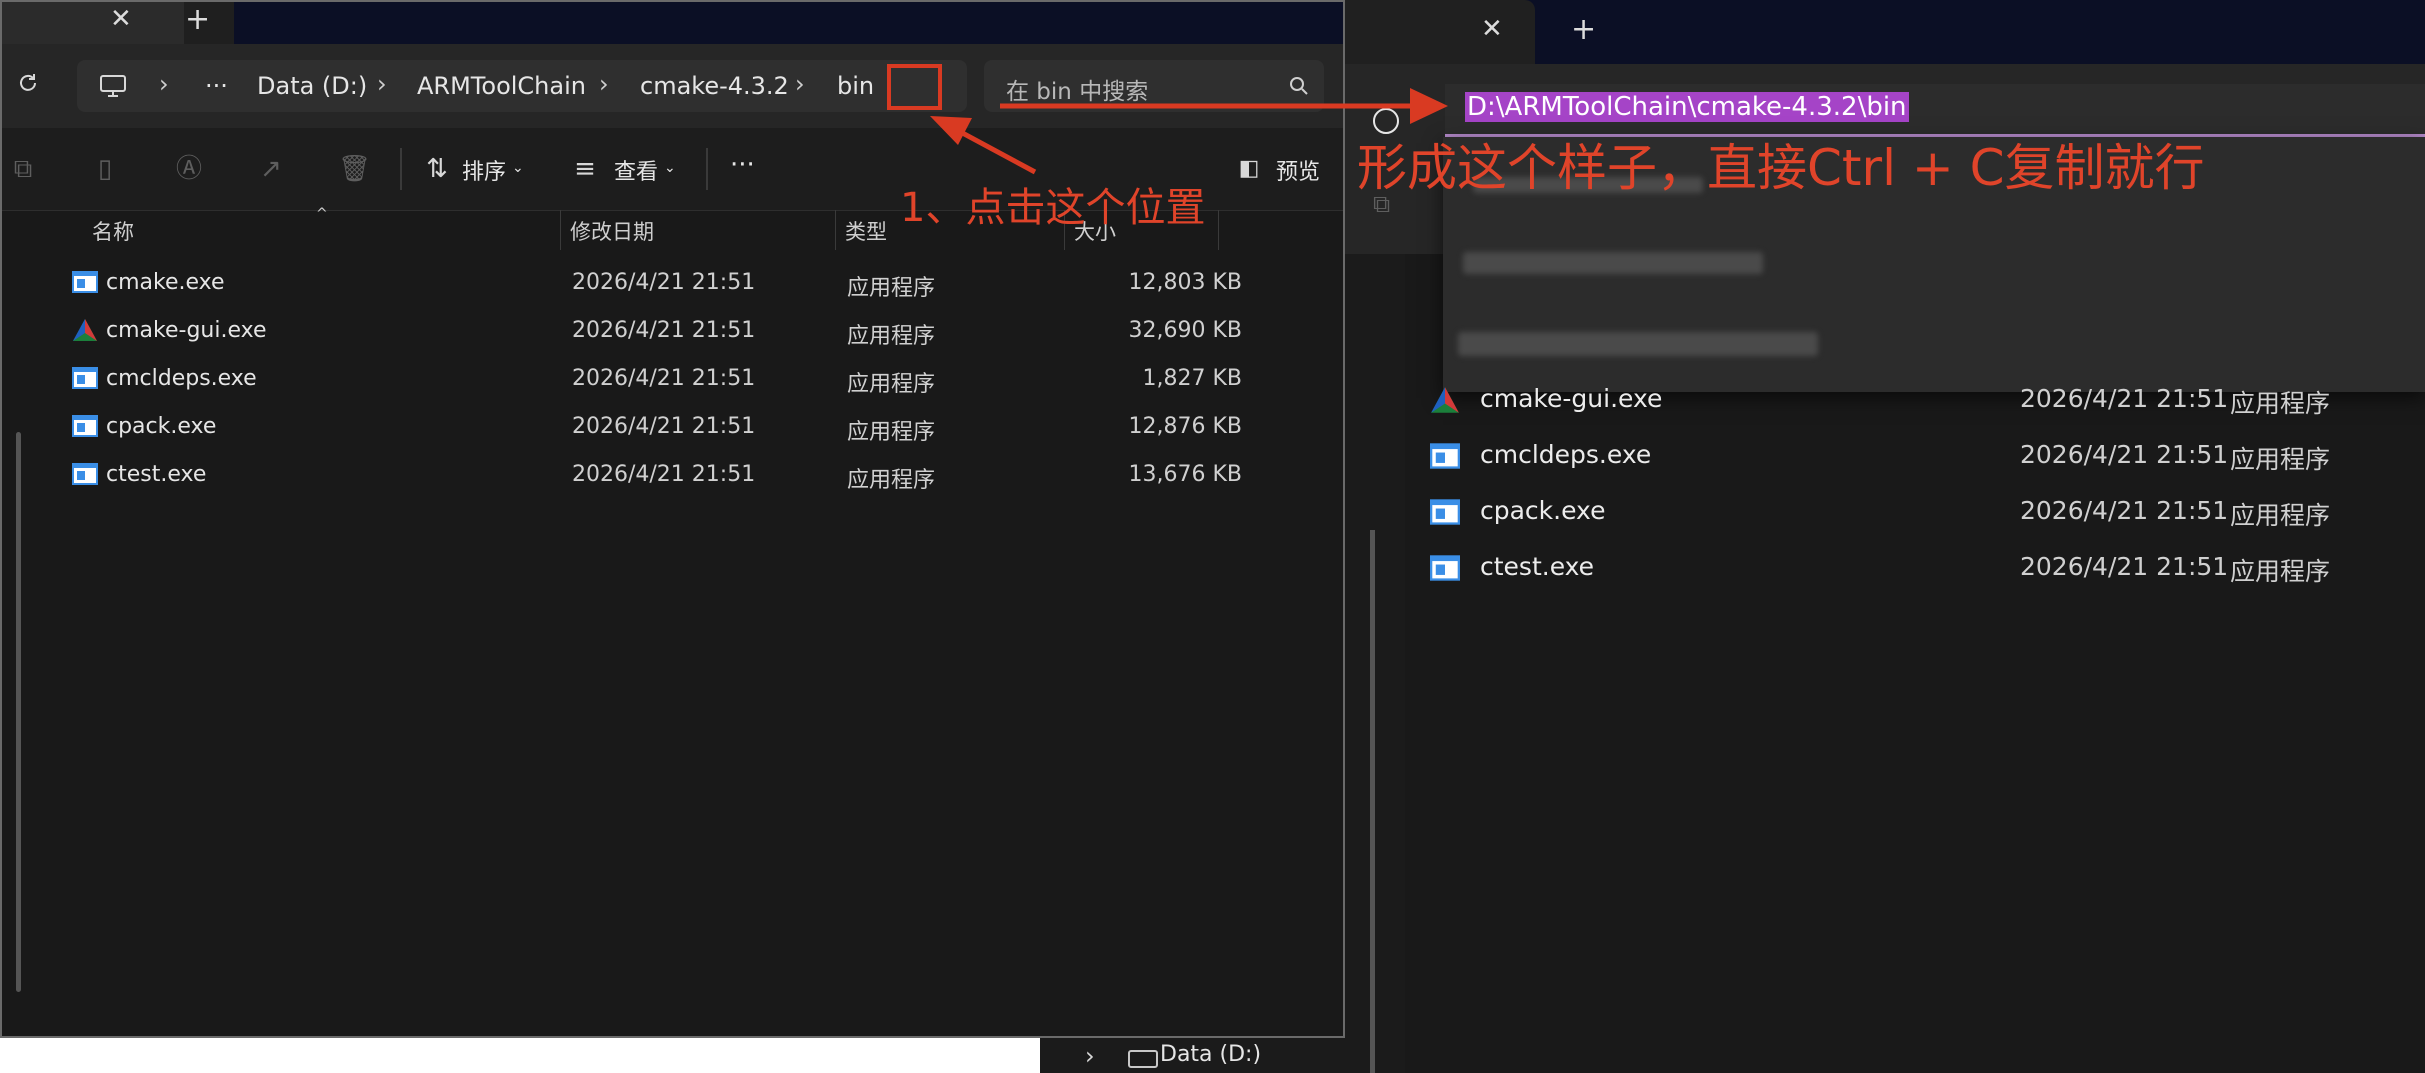  I want to click on preview-pane-icon: ◧, so click(1249, 169).